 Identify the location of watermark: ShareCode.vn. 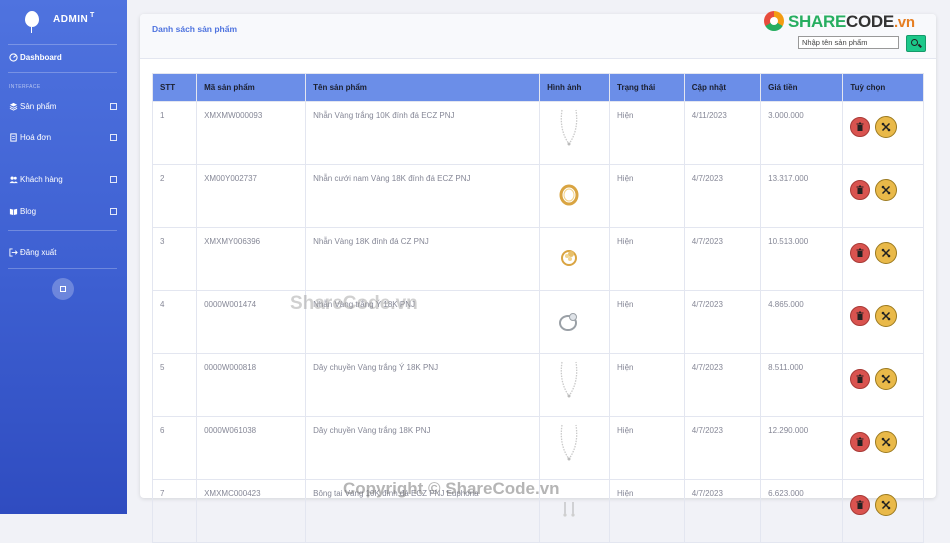
(354, 303).